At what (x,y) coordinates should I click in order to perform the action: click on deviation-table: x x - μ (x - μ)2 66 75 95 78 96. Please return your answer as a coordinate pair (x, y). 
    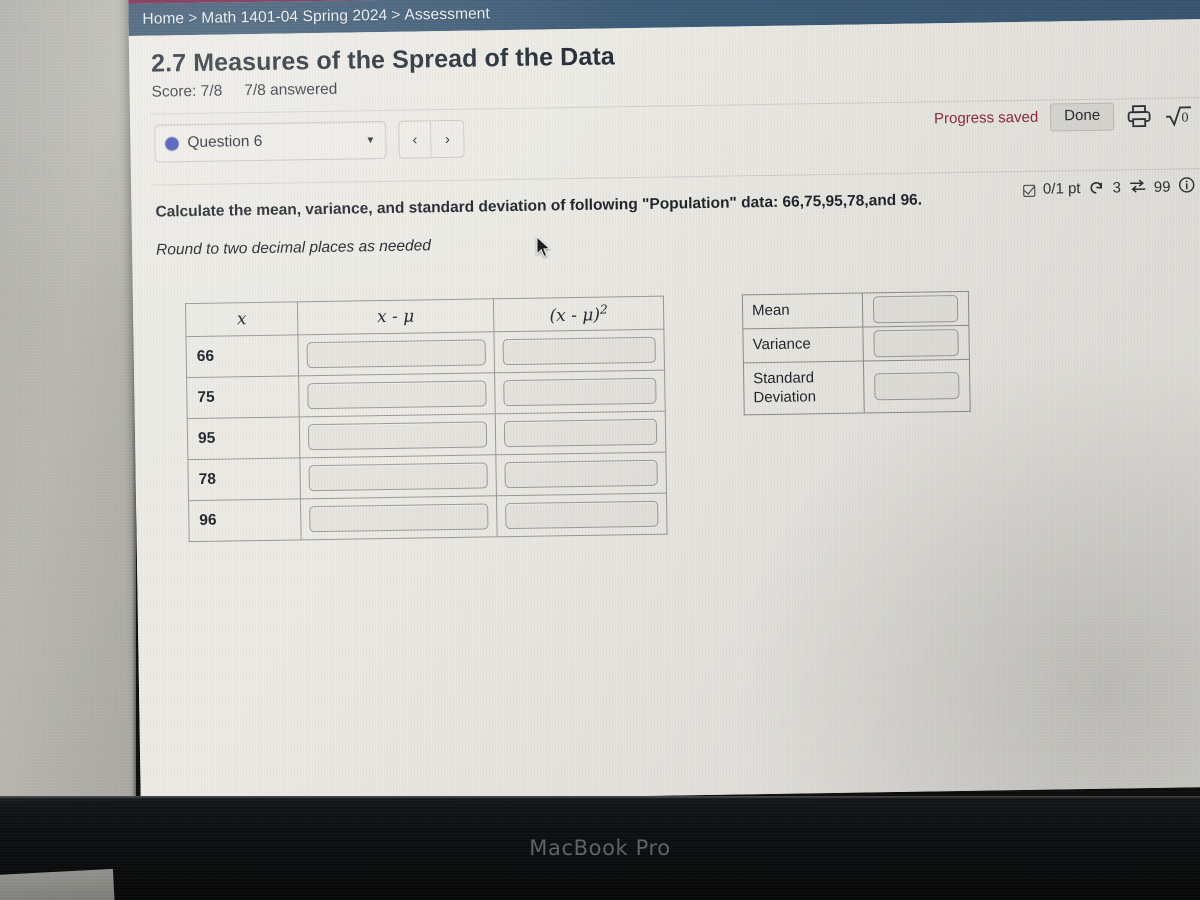
    Looking at the image, I should click on (426, 419).